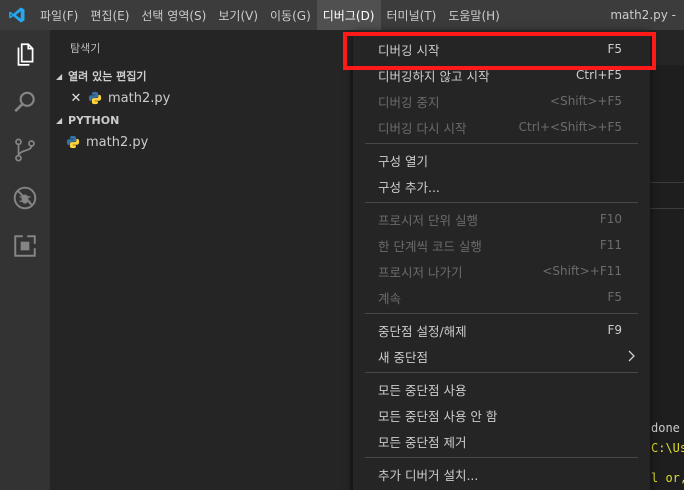  I want to click on folder-label: PYTHON, so click(94, 120).